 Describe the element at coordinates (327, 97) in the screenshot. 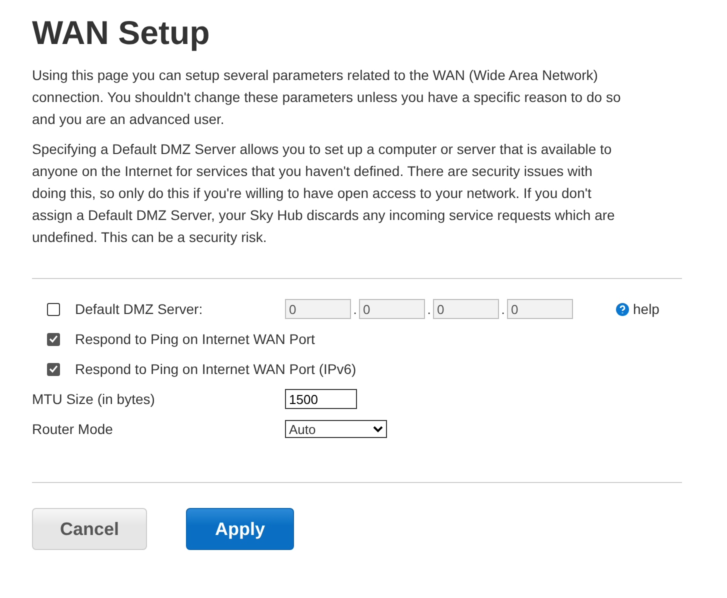

I see `description-paragraph: Using this page you can setup several parameters related to the WAN (Wide Area Network) connection. You shouldn't change these parameters unless you have a specific reason to do so and you are an advanced user.` at that location.